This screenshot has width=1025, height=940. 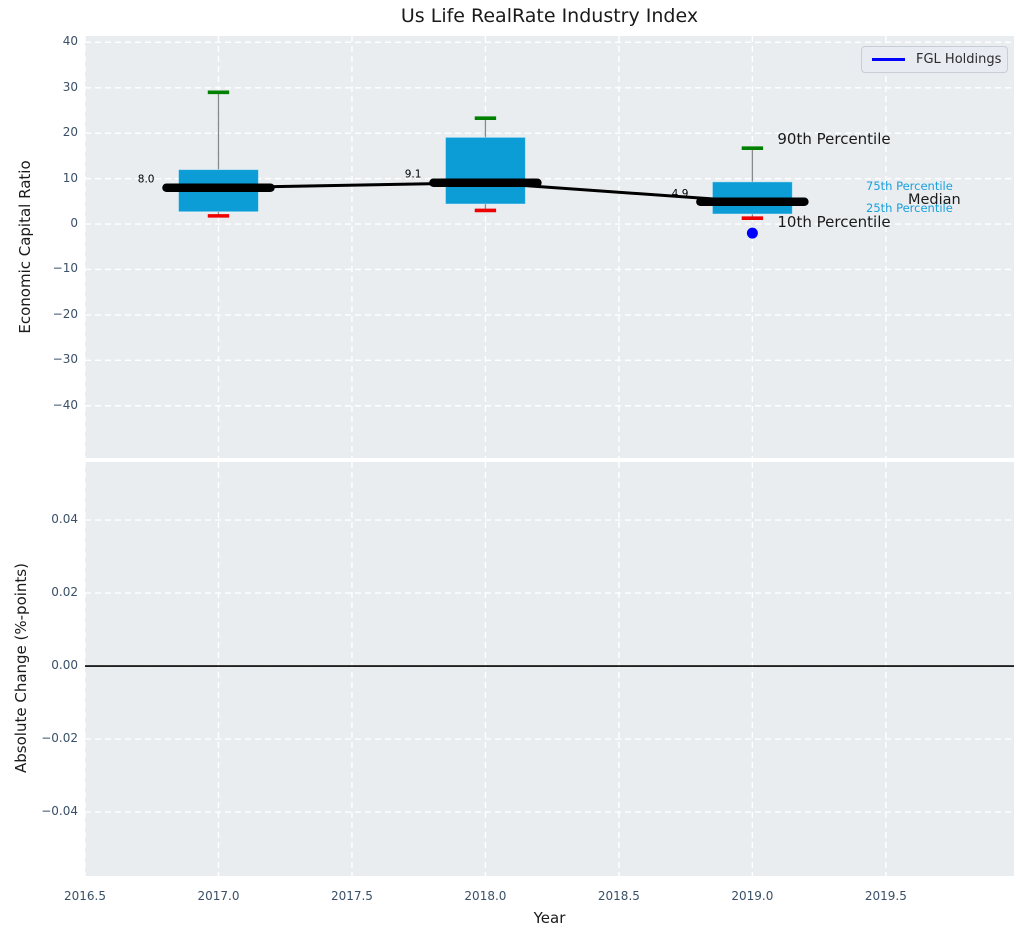 I want to click on legend-line-sample, so click(x=888, y=59).